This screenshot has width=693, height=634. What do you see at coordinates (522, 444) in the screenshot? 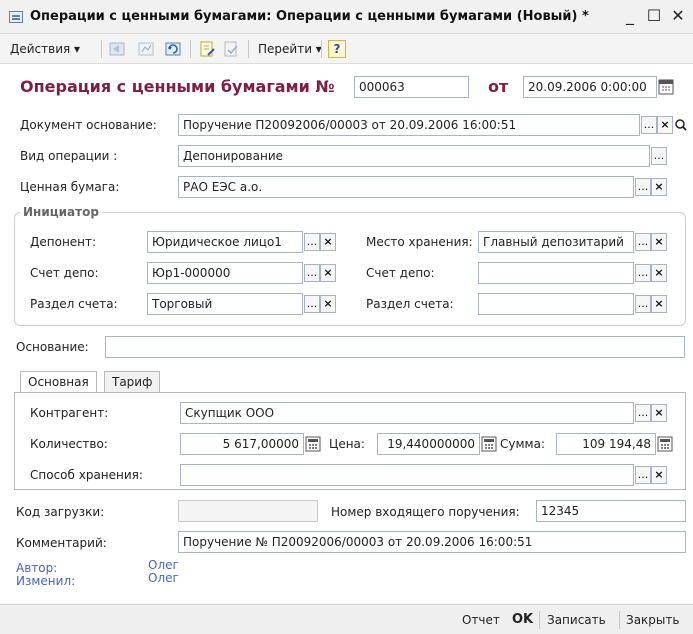
I see `sum-label: Сумма:` at bounding box center [522, 444].